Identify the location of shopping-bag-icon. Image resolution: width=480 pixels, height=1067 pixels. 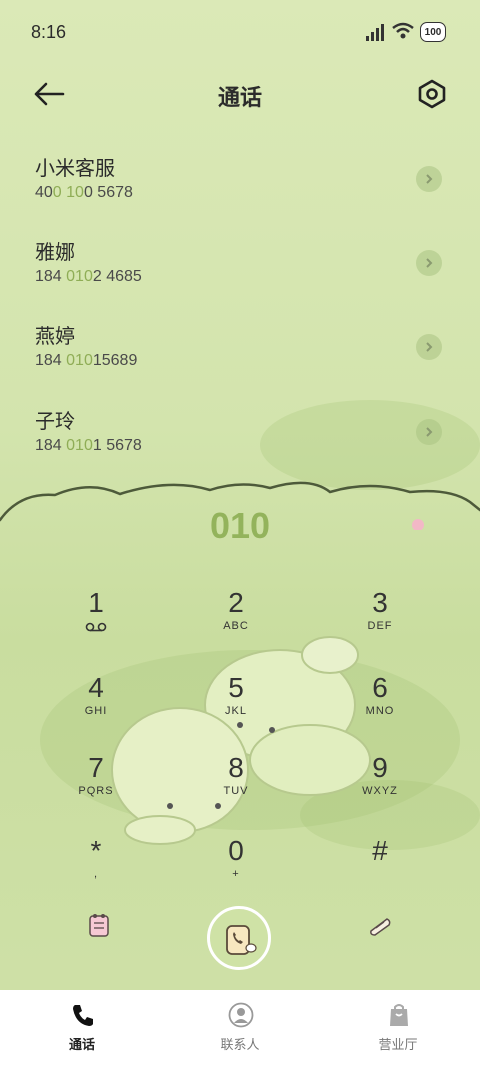
(399, 1015).